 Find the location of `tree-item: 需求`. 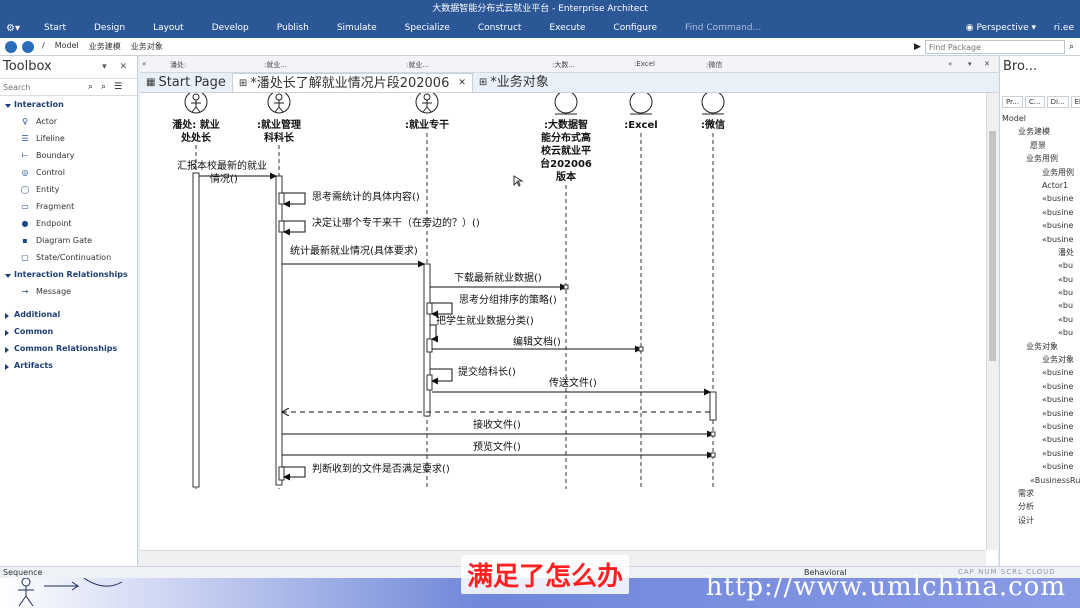

tree-item: 需求 is located at coordinates (1040, 493).